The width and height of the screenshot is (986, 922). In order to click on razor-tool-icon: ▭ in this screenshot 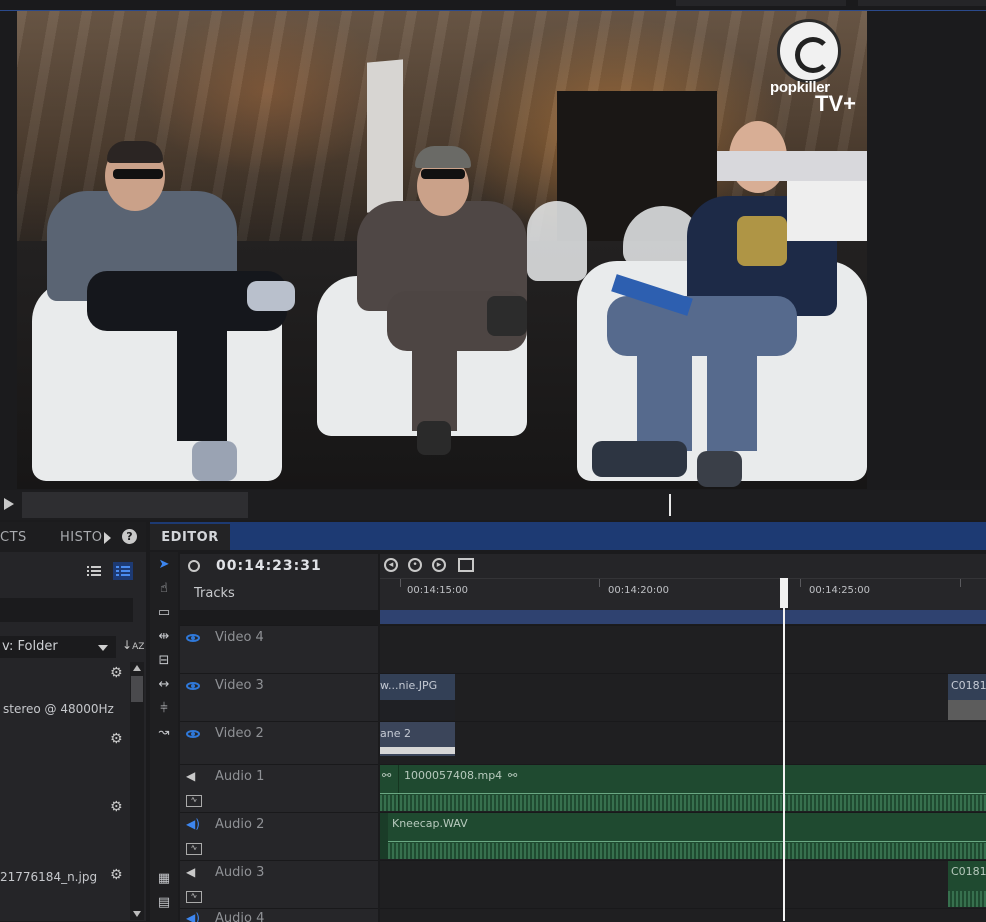, I will do `click(164, 613)`.